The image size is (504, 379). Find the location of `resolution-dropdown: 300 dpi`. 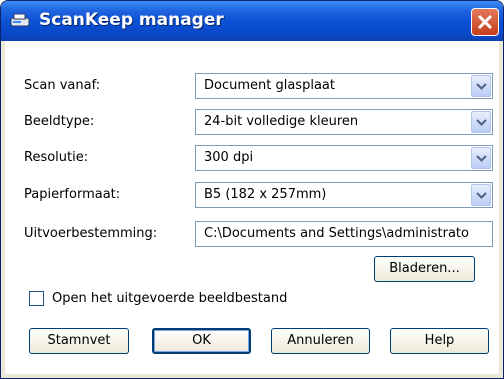

resolution-dropdown: 300 dpi is located at coordinates (344, 158).